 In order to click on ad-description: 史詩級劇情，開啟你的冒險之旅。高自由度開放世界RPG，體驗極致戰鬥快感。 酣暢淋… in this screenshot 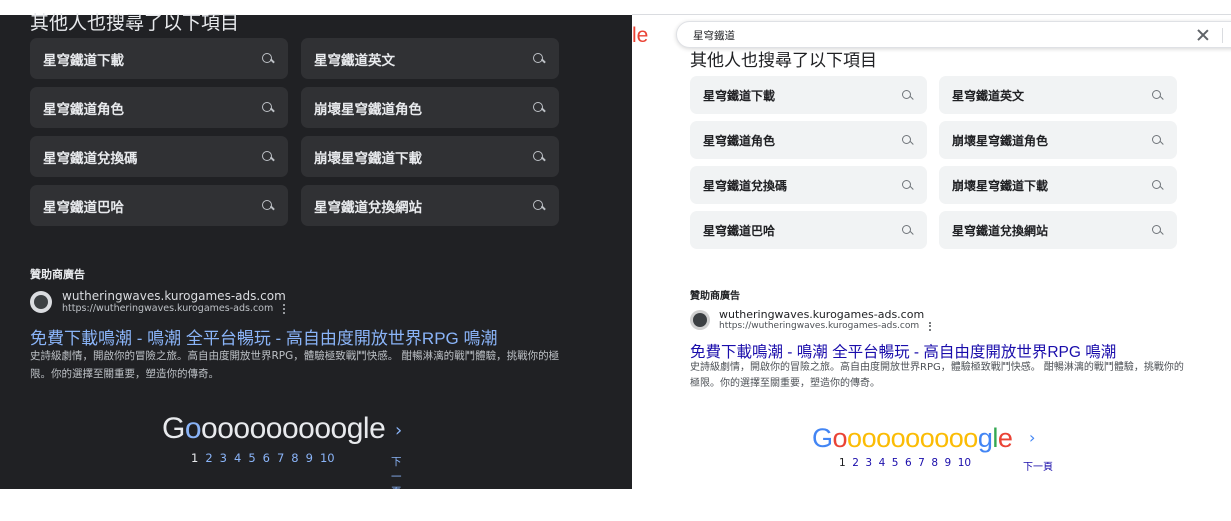, I will do `click(937, 375)`.